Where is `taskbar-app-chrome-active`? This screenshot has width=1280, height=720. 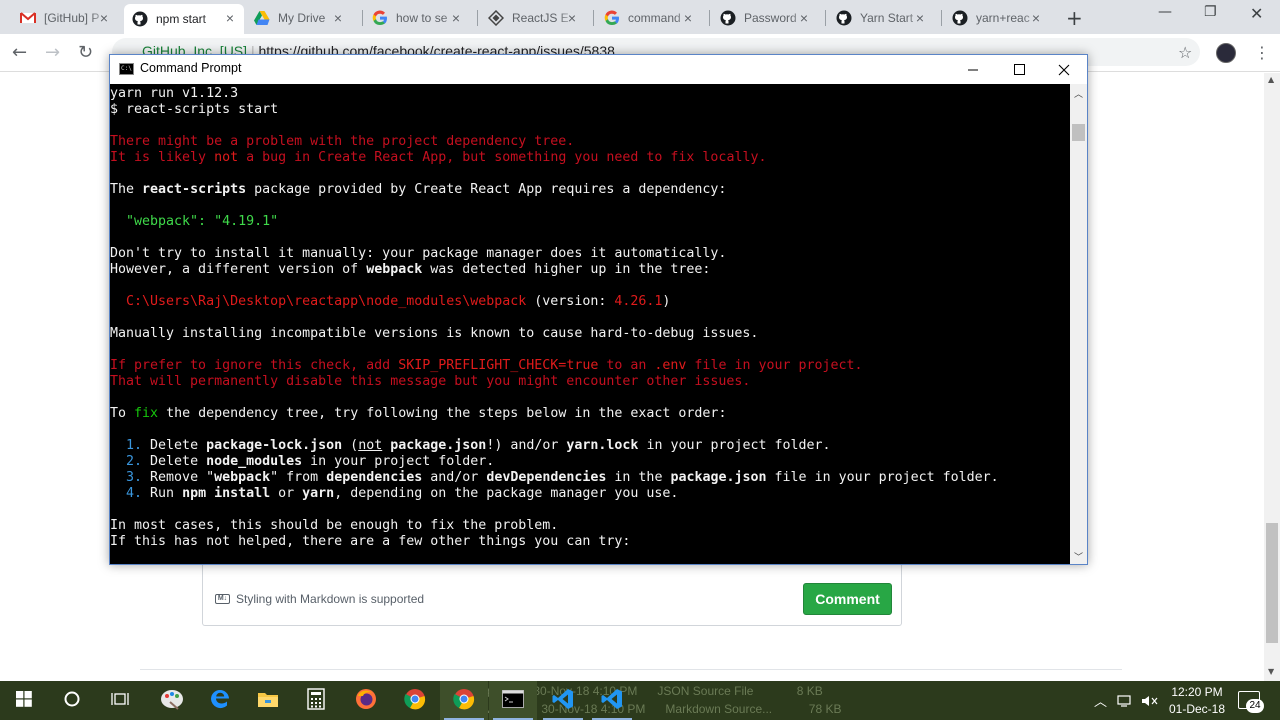 taskbar-app-chrome-active is located at coordinates (464, 700).